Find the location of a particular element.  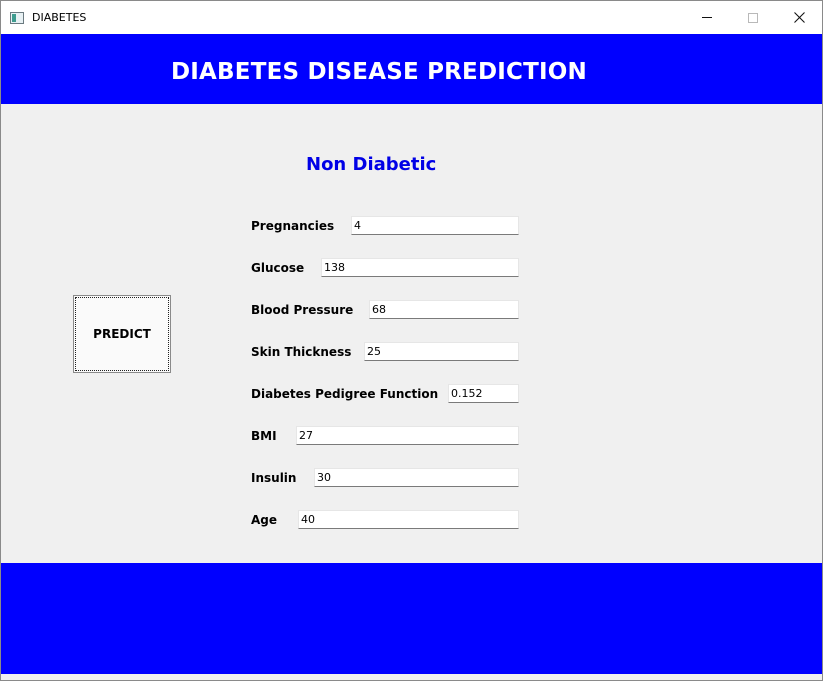

diabetes-pedigree-input: 0.152 is located at coordinates (483, 393).